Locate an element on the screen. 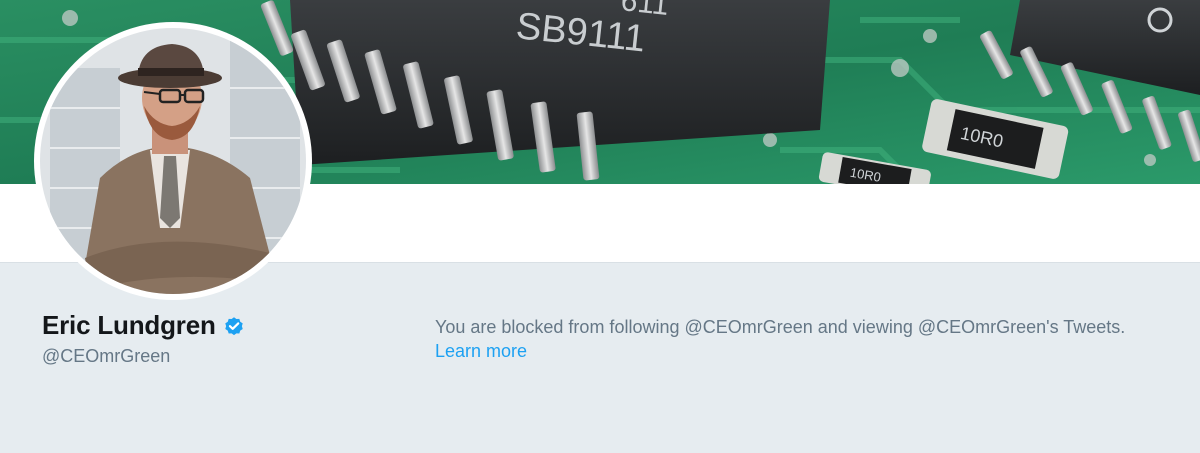 This screenshot has height=453, width=1200. profile-screen-name: @CEOmrGreen is located at coordinates (106, 356).